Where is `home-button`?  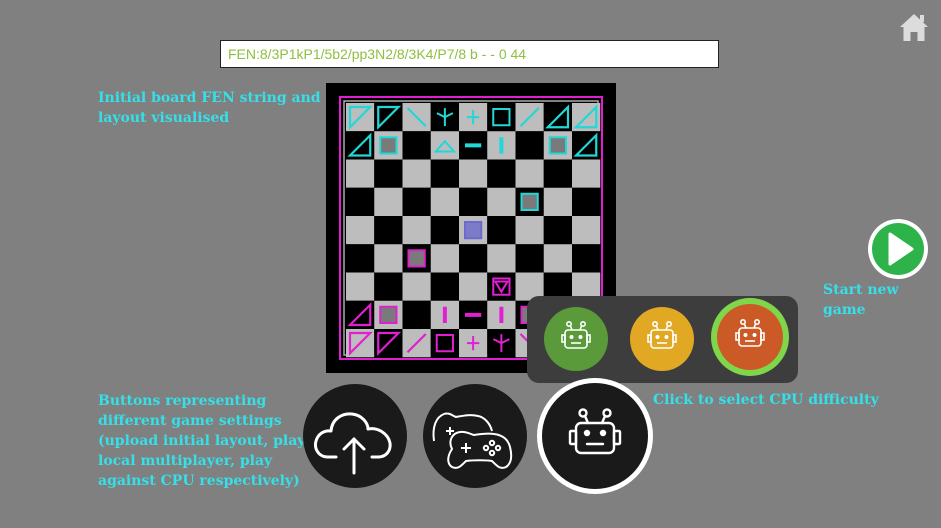
home-button is located at coordinates (914, 27).